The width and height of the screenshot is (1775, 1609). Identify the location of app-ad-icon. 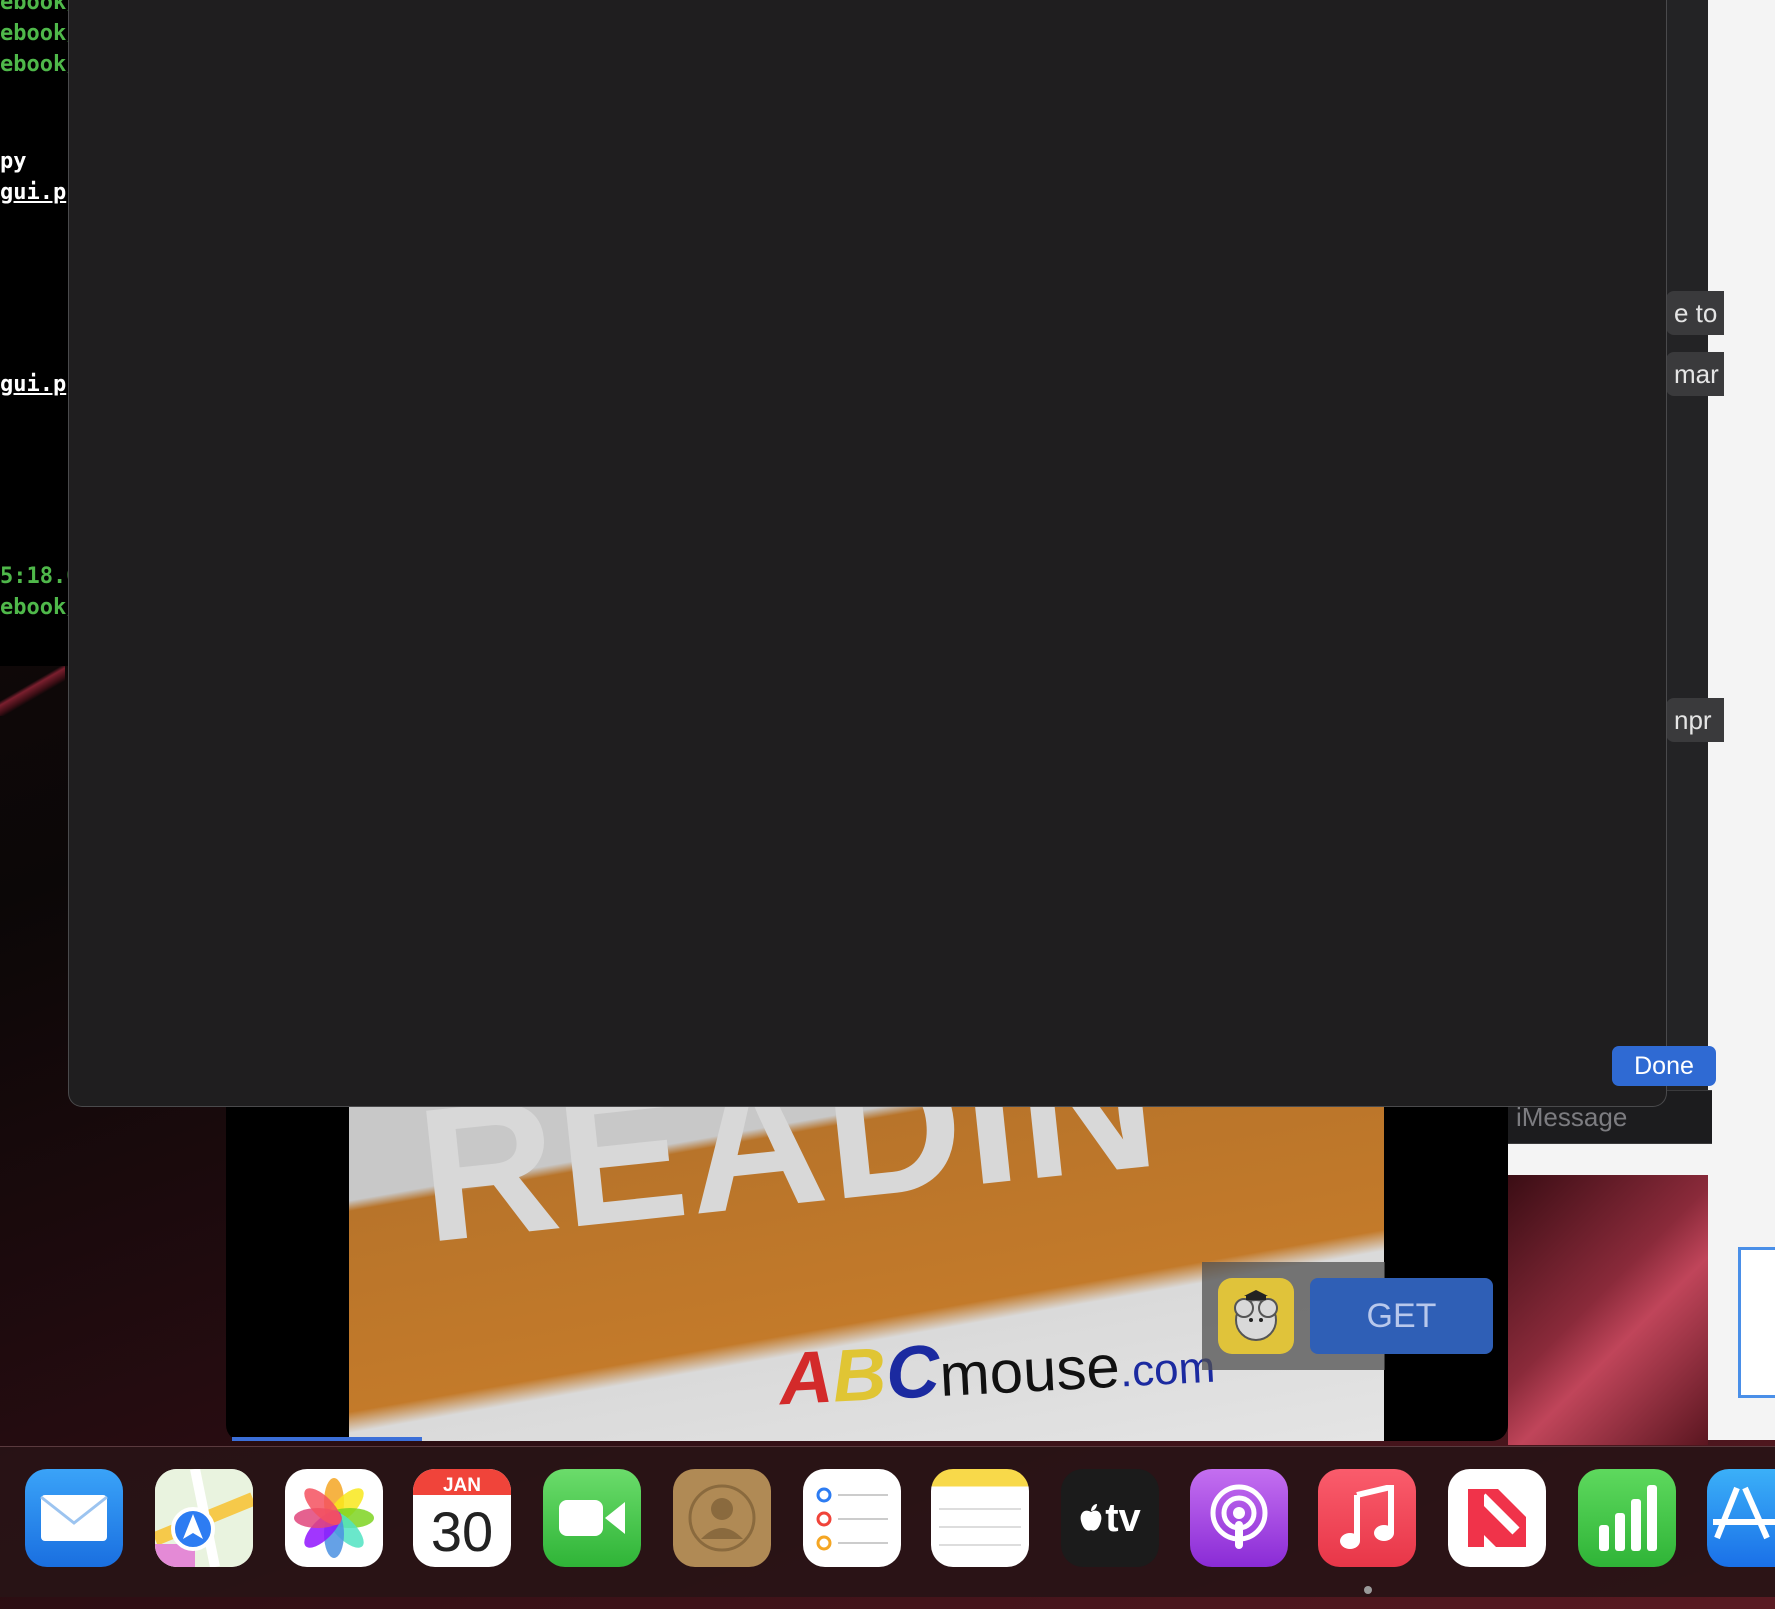
(1256, 1316).